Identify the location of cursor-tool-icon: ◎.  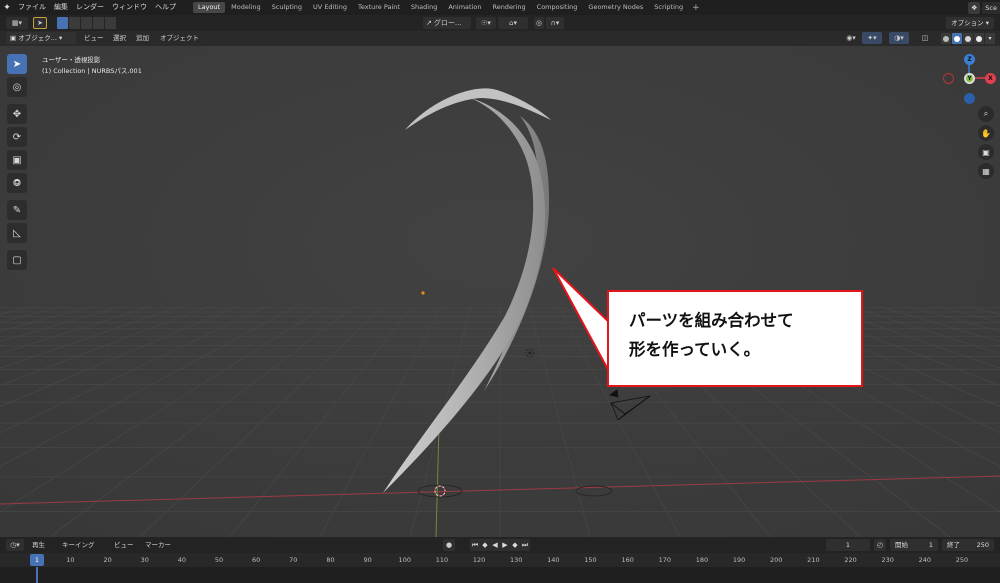
(17, 87).